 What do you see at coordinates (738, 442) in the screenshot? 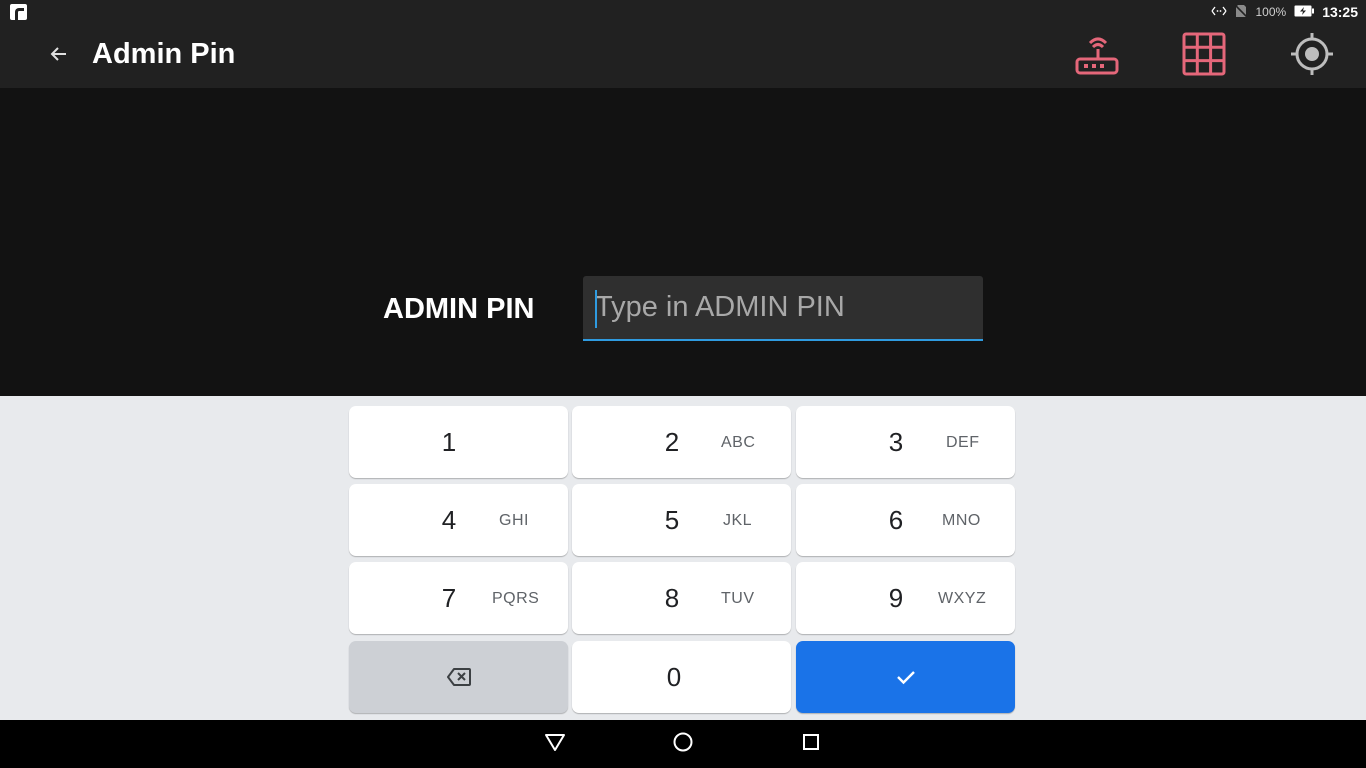
I see `key-letters: ABC` at bounding box center [738, 442].